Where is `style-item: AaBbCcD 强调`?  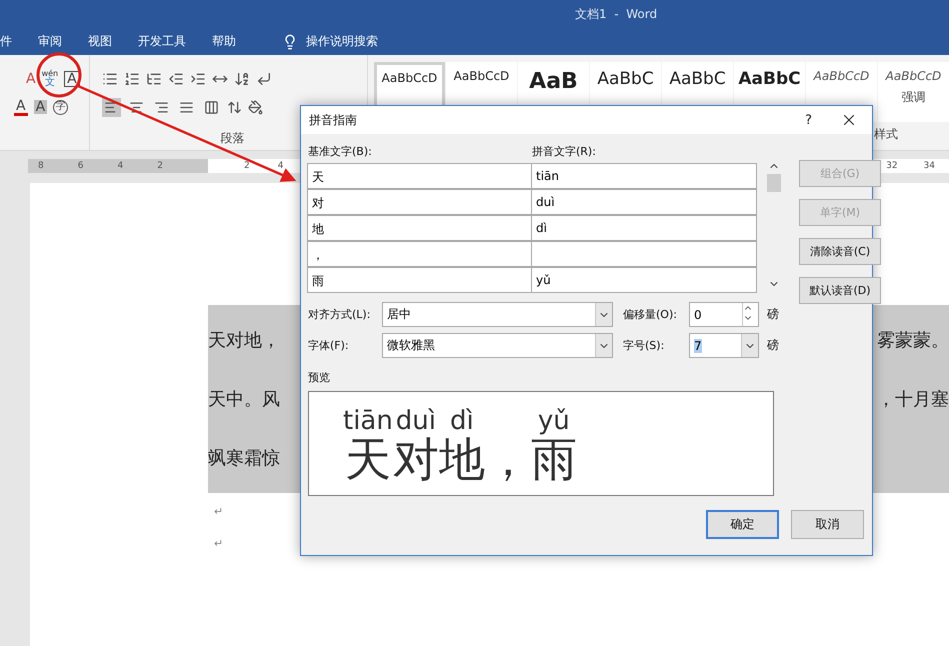
style-item: AaBbCcD 强调 is located at coordinates (913, 92).